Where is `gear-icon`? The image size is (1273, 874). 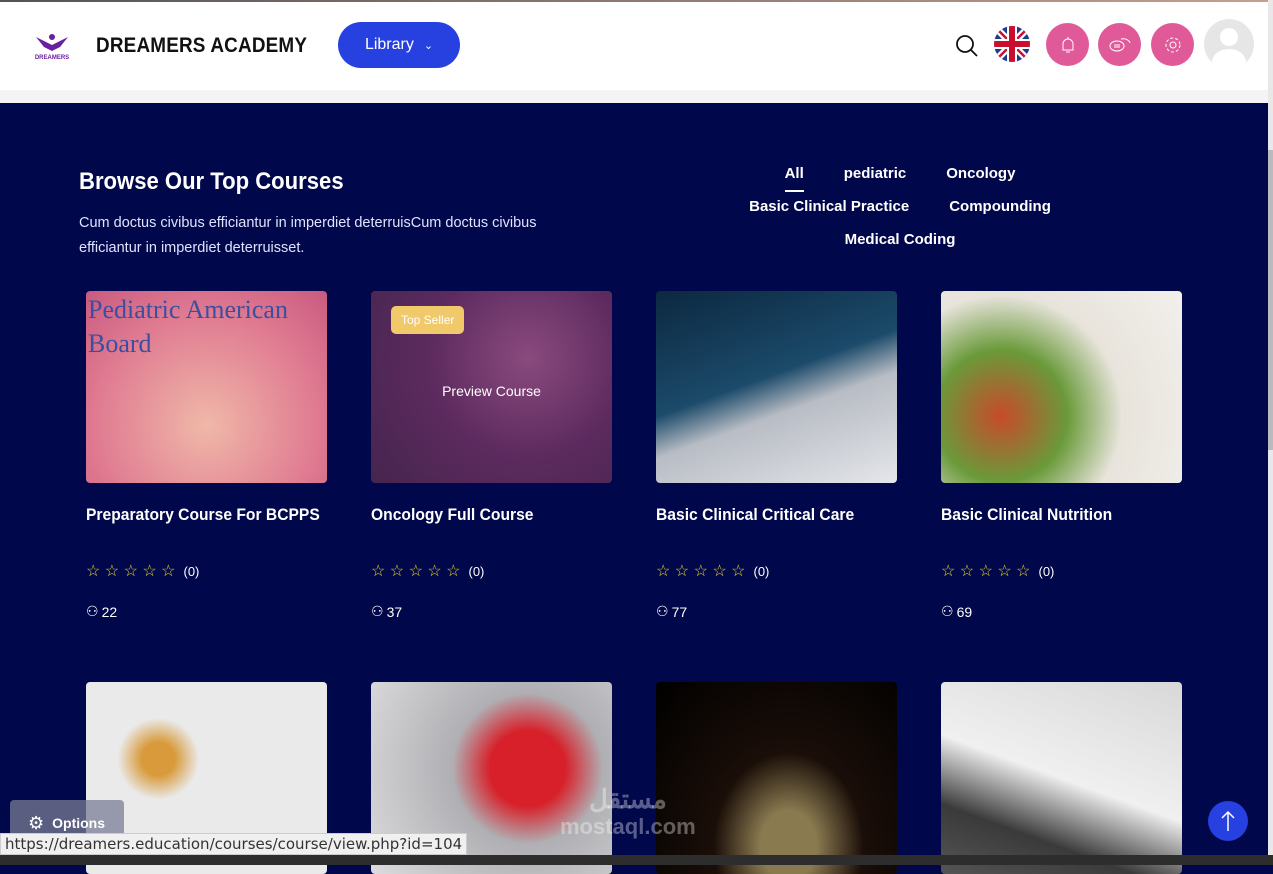
gear-icon is located at coordinates (1172, 44).